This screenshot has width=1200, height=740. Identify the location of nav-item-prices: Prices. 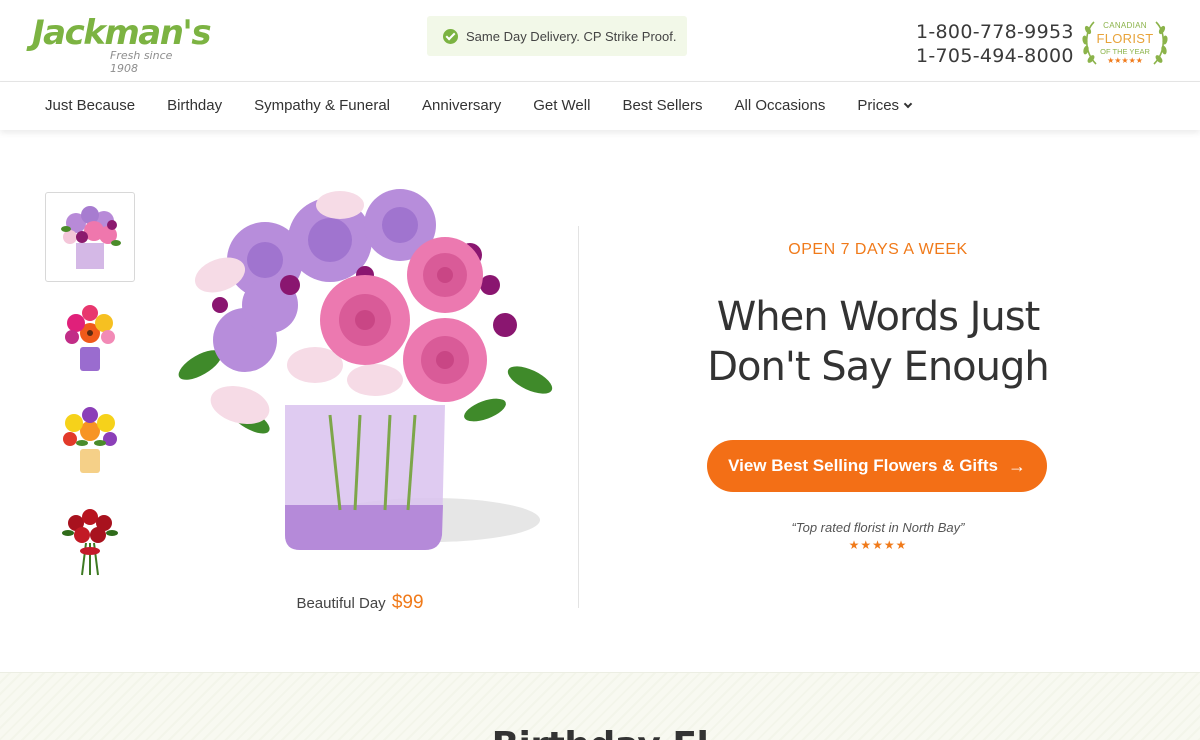
(884, 106).